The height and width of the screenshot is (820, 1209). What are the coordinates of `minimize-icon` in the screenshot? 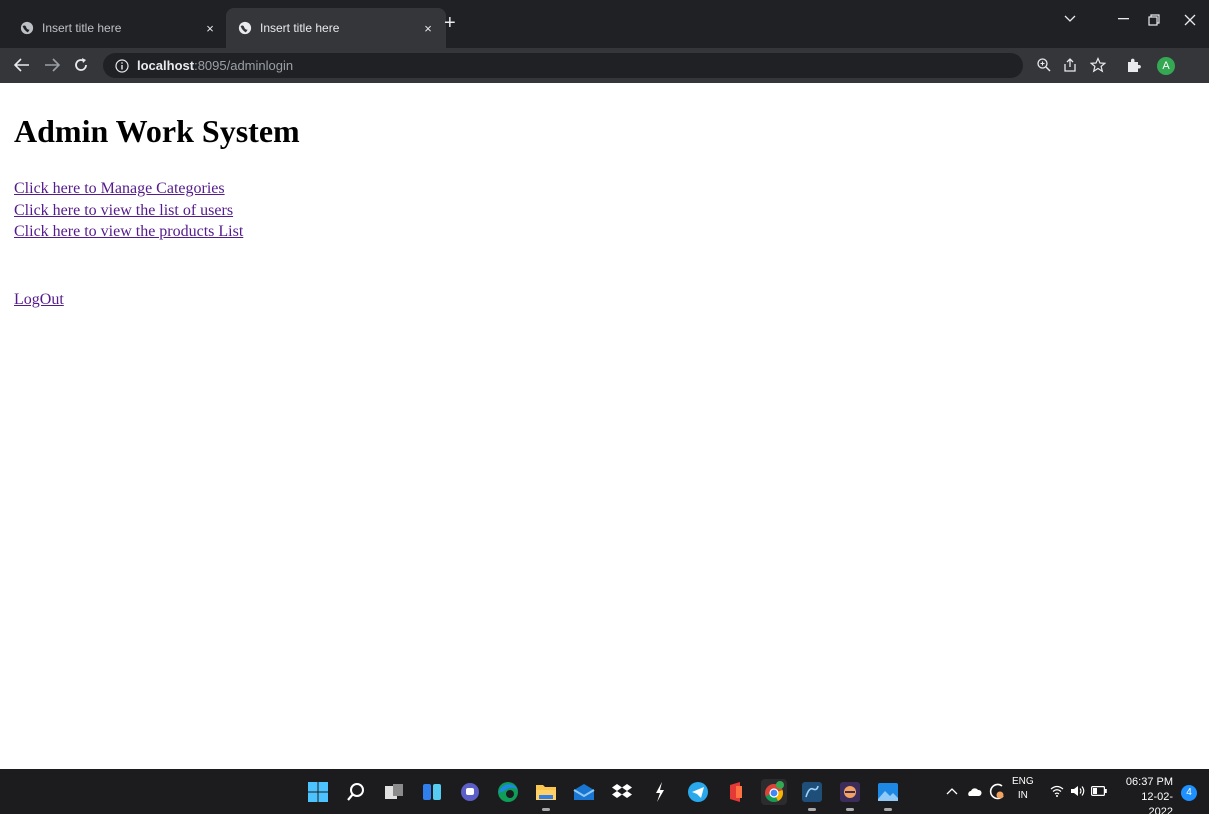 It's located at (1123, 19).